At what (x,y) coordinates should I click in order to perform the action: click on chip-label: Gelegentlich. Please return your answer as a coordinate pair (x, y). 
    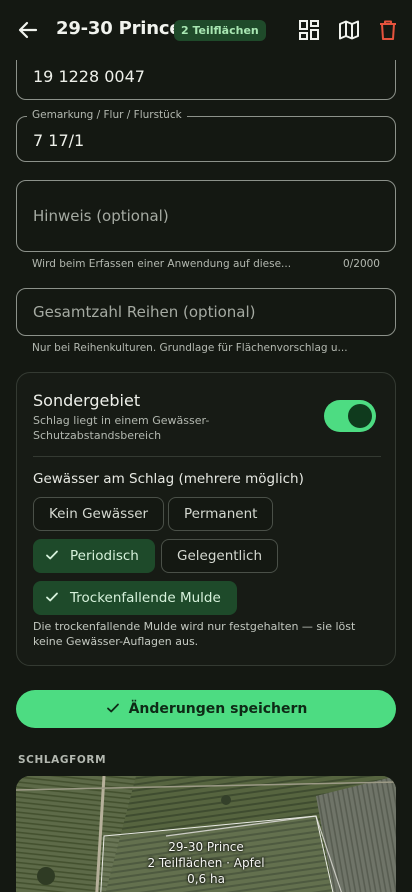
    Looking at the image, I should click on (220, 556).